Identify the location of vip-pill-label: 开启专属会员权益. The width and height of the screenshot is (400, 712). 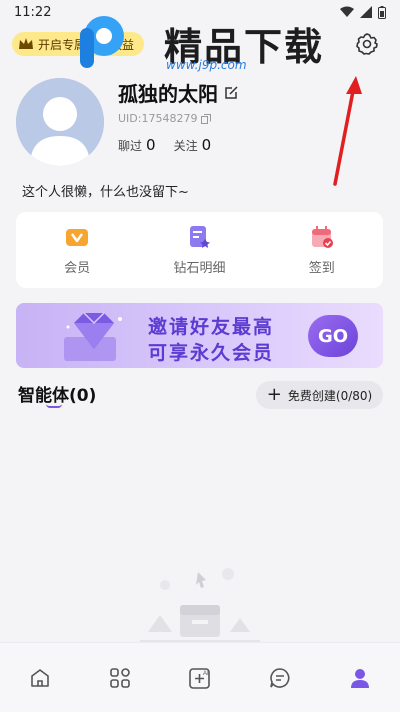
(86, 44).